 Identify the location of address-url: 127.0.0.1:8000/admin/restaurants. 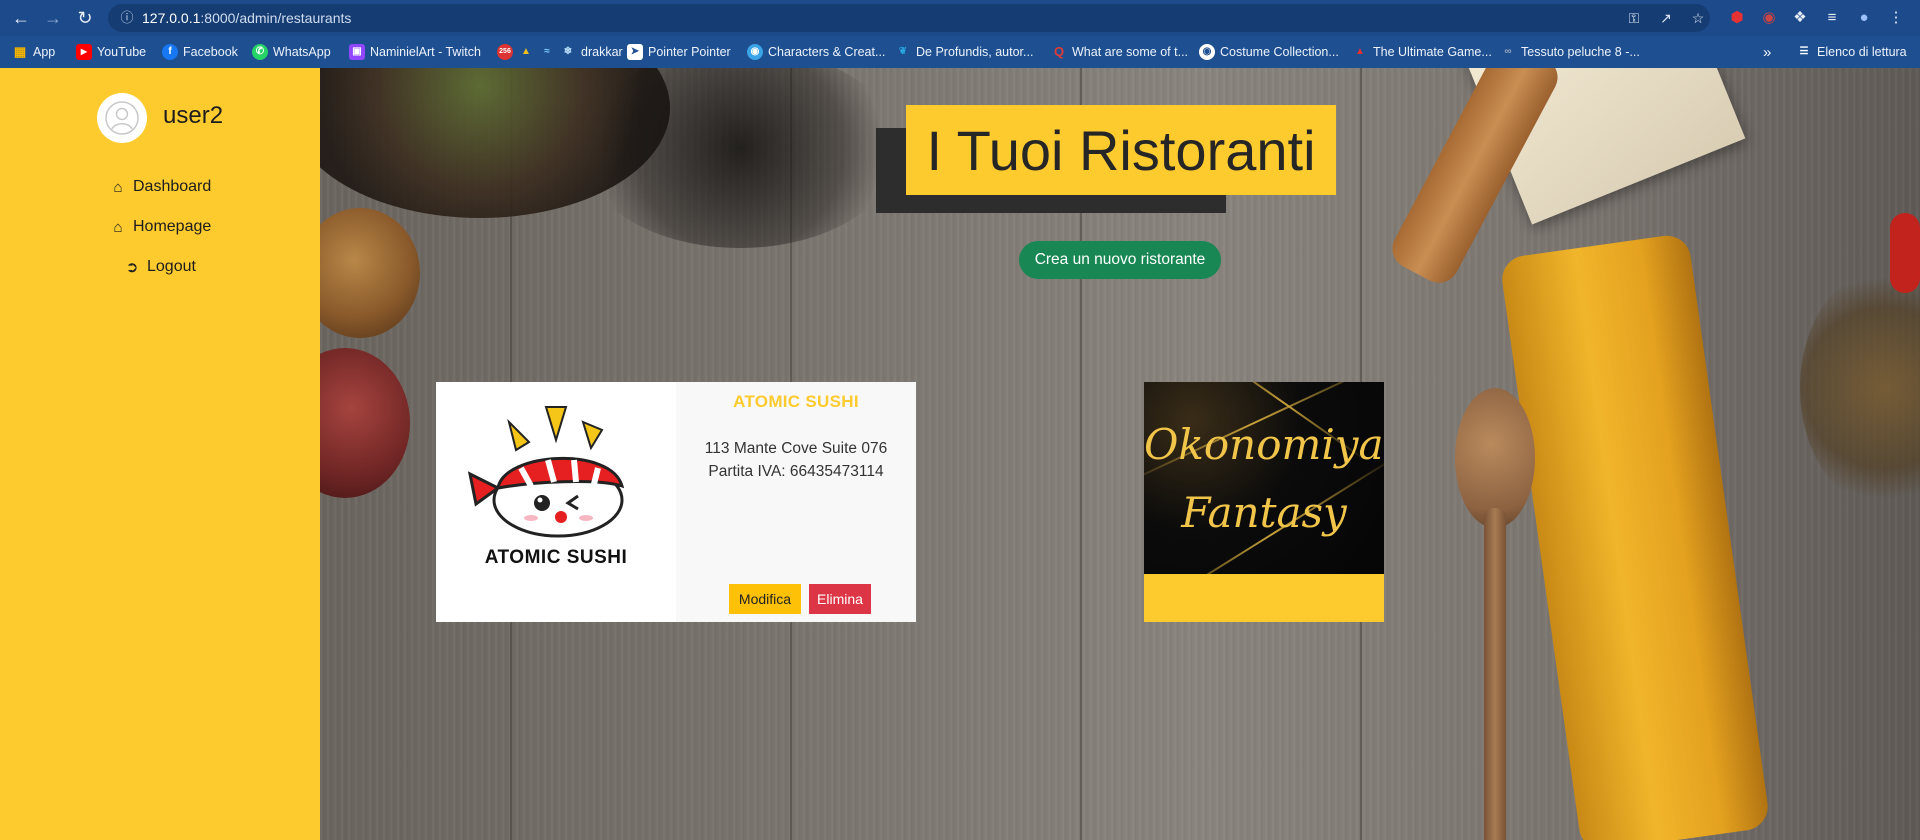
(246, 18).